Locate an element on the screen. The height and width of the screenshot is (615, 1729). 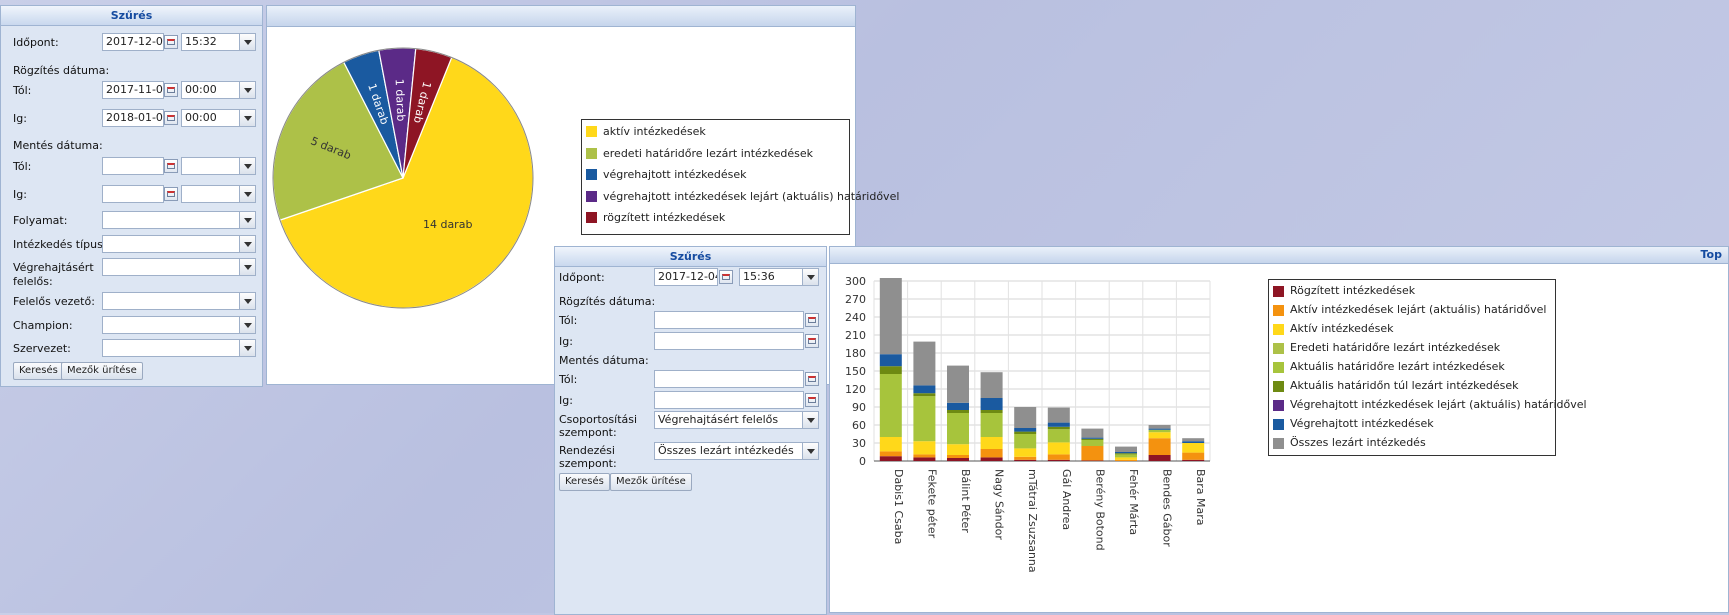
rogzites-ig-time-value: 00:00 is located at coordinates (201, 117).